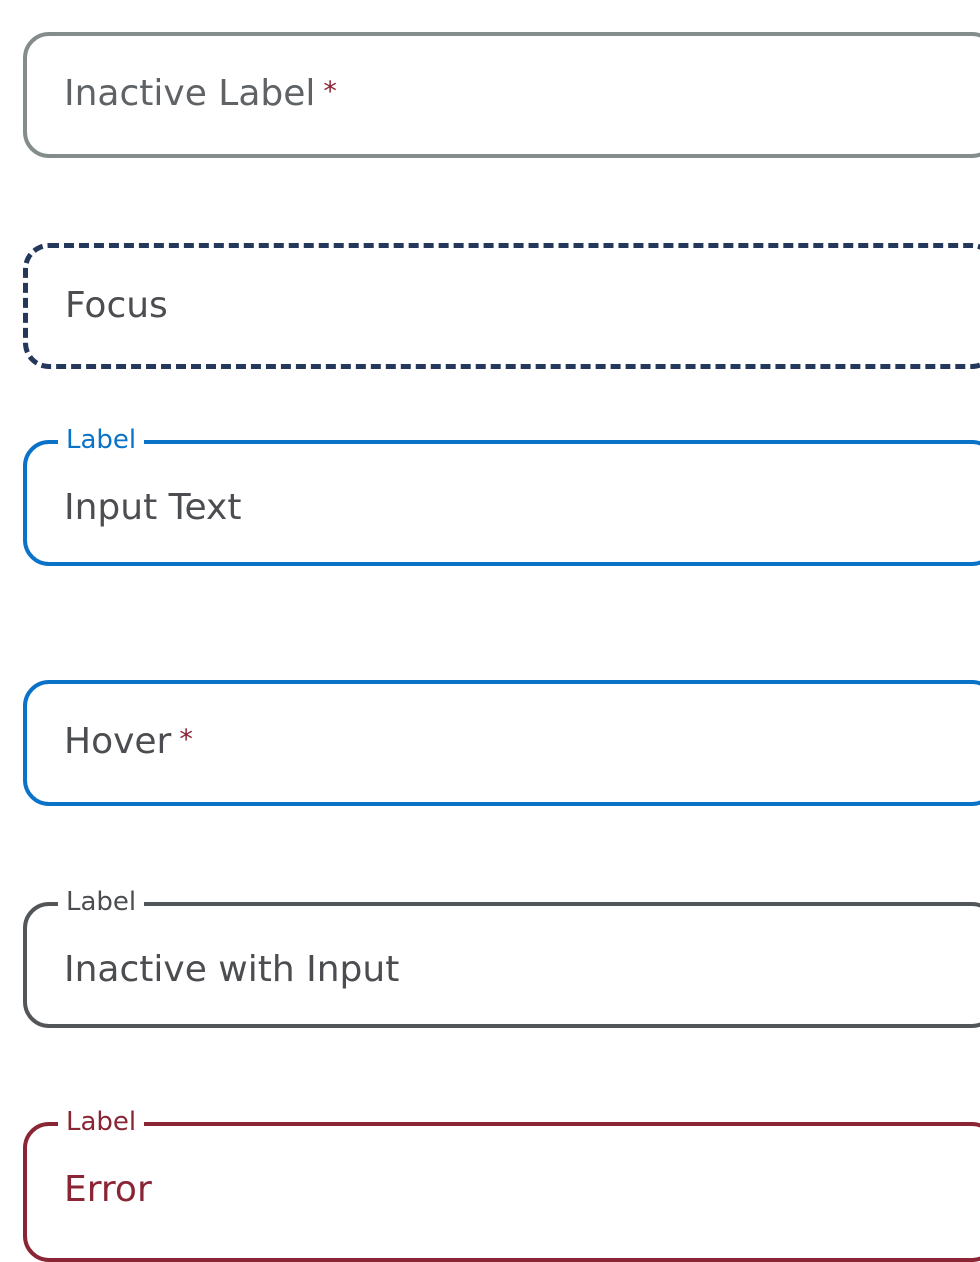 The height and width of the screenshot is (1262, 980). I want to click on focus-placeholder: Focus, so click(116, 305).